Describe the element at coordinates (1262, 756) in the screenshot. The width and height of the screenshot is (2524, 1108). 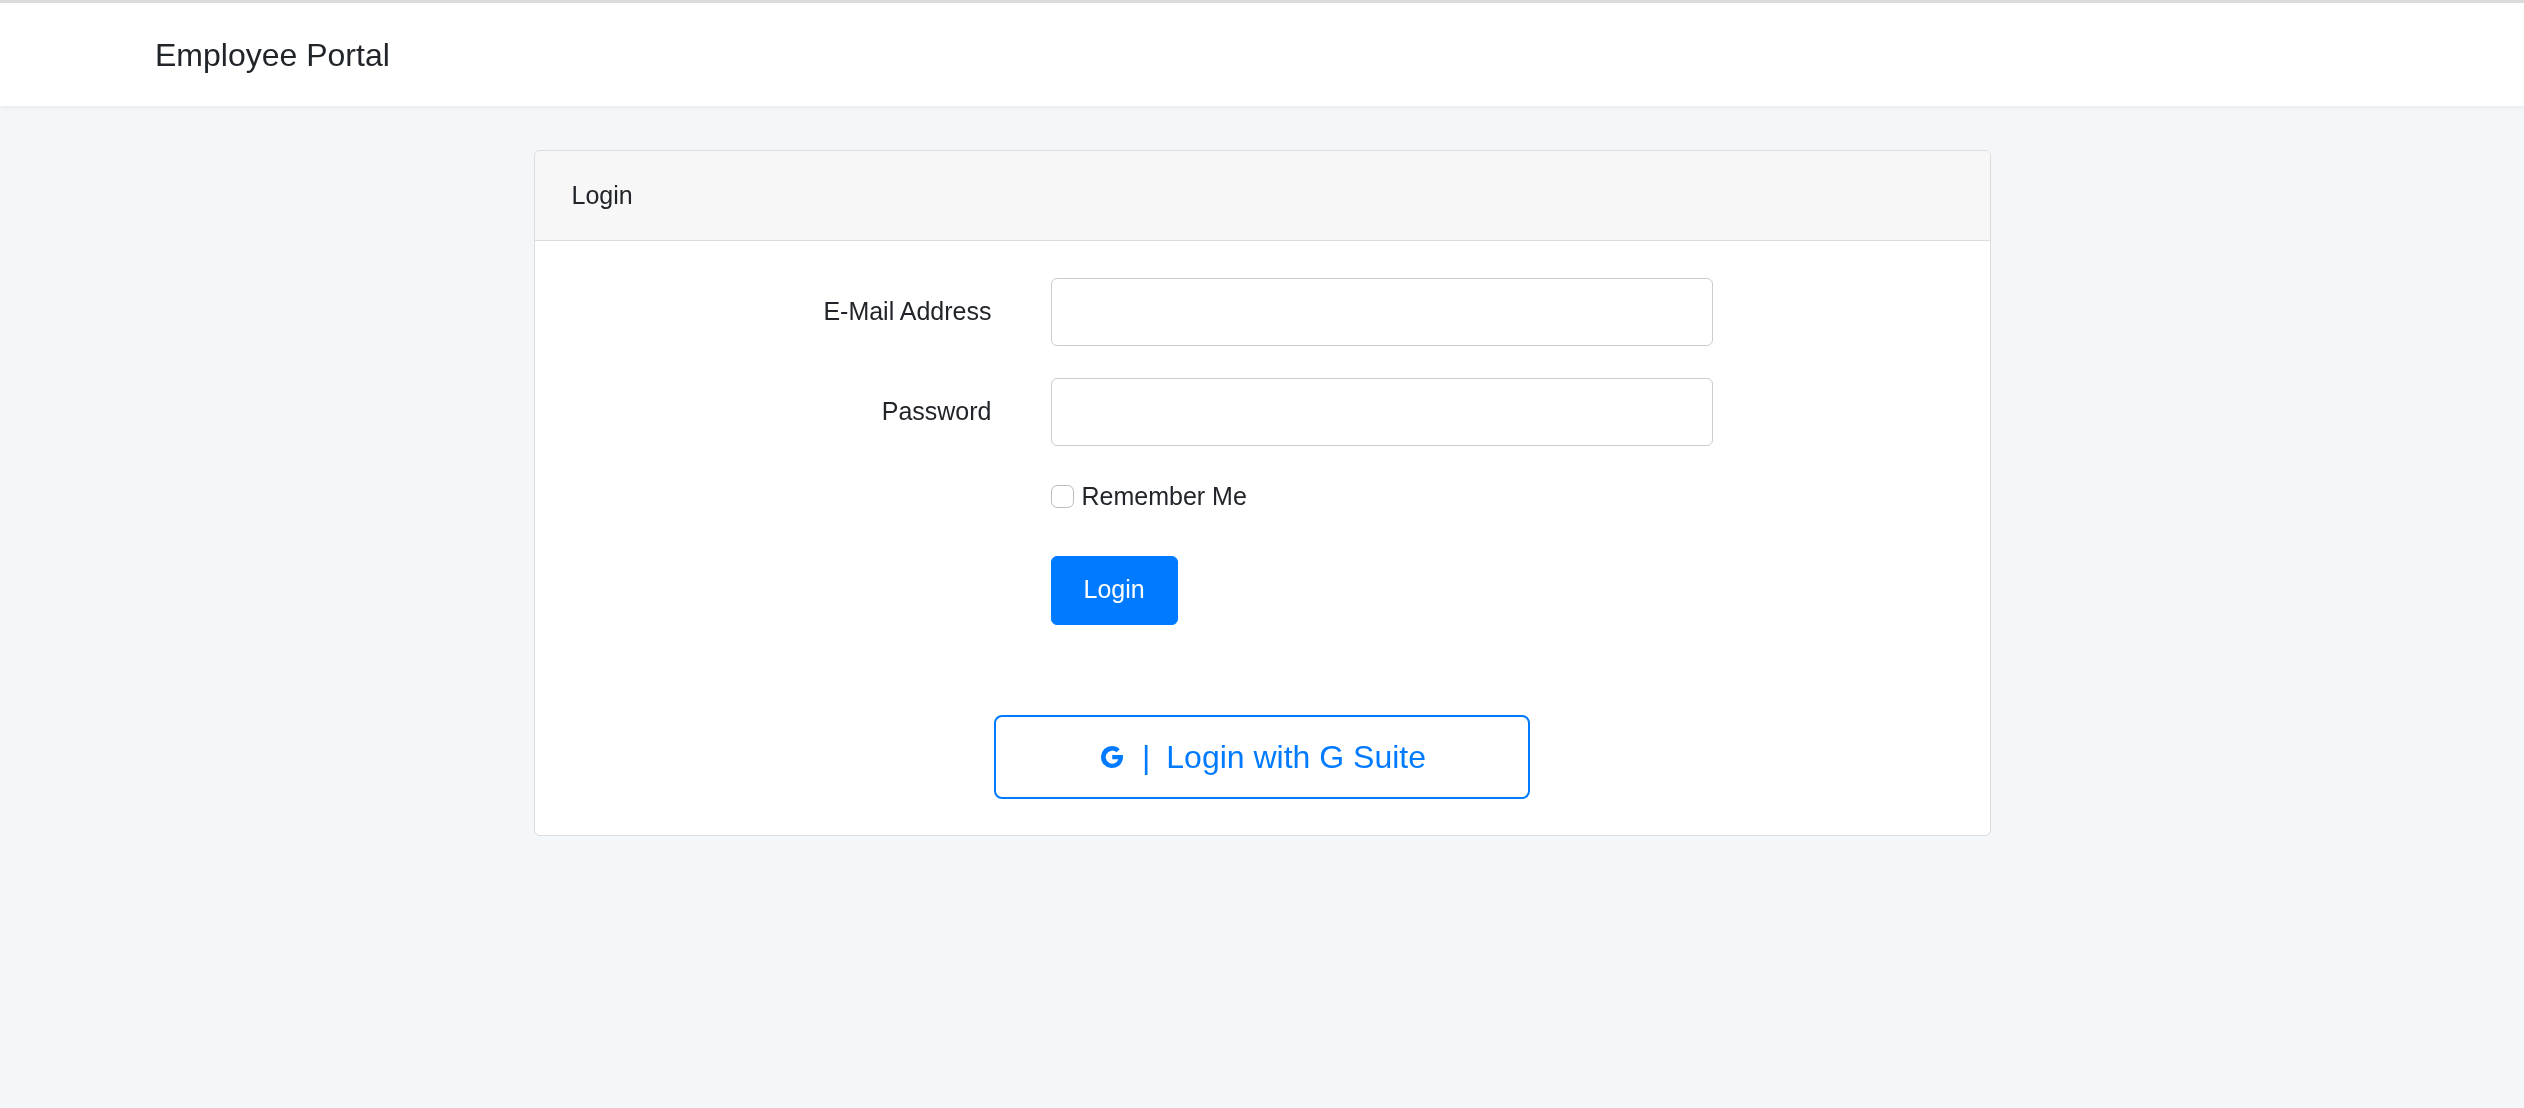
I see `g-suite-login-button: | Login with G Suite` at that location.